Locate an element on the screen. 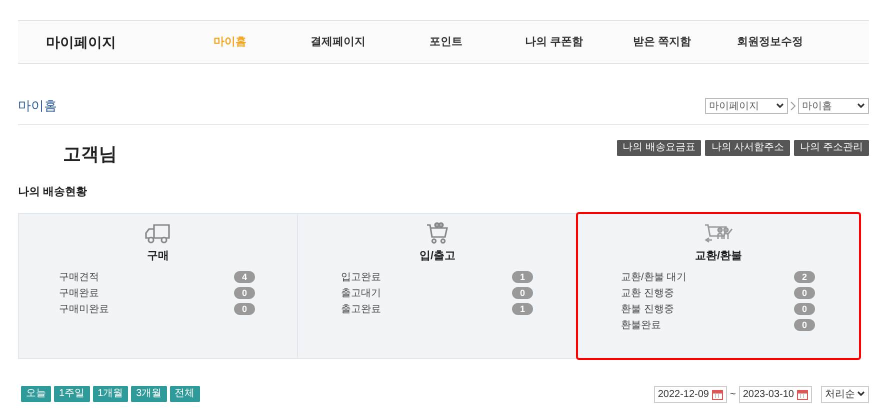  nav-tab: 받은 쪽지함 is located at coordinates (662, 42).